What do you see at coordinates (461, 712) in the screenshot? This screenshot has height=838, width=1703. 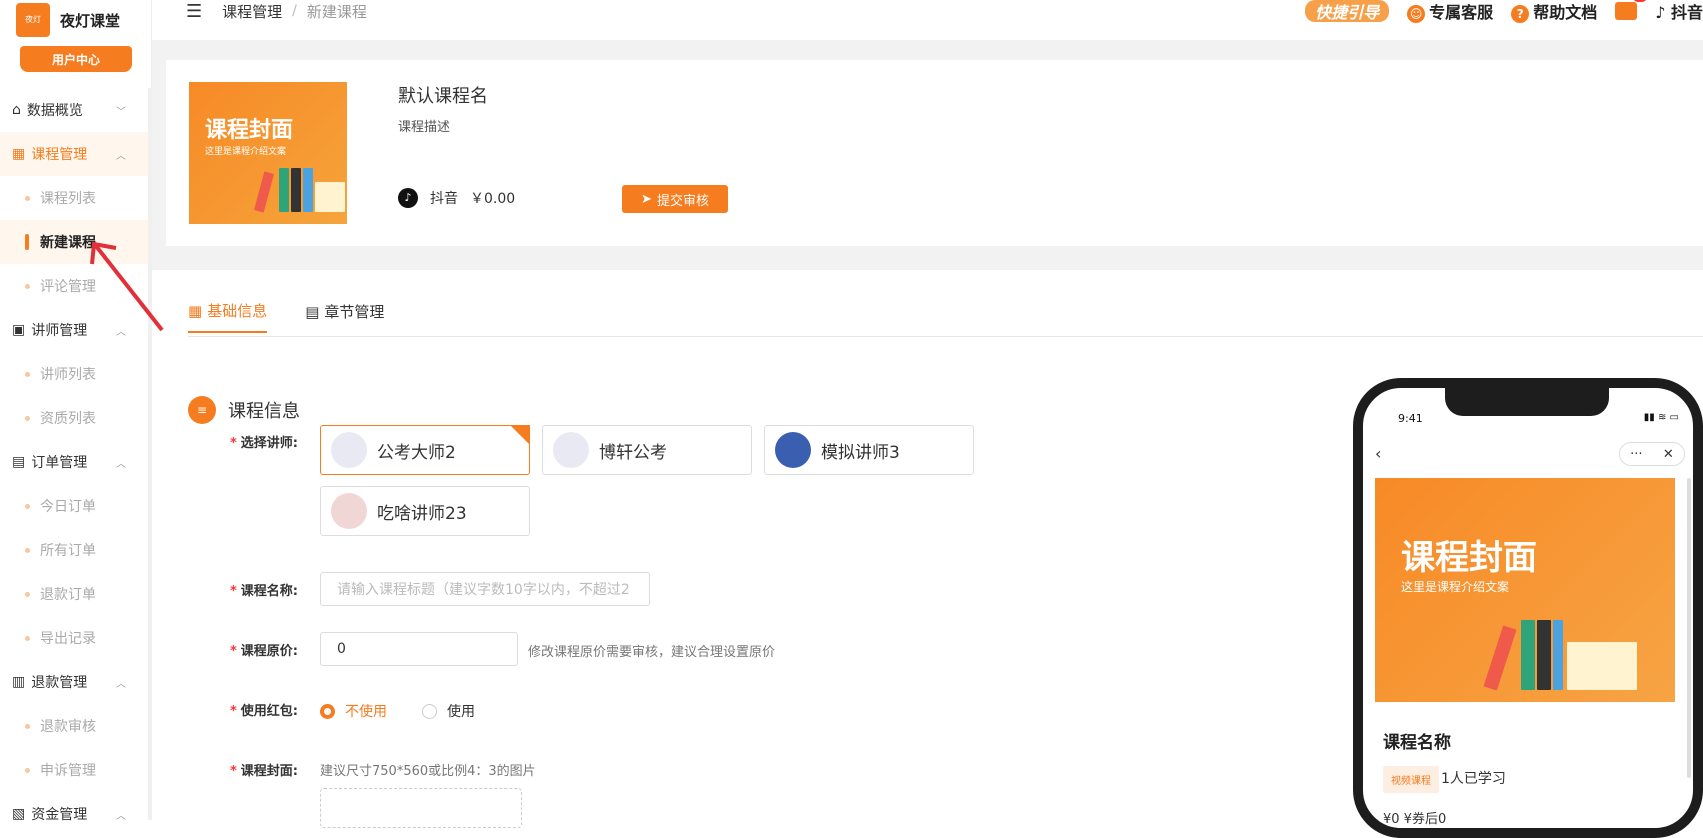 I see `radio-label: 使用` at bounding box center [461, 712].